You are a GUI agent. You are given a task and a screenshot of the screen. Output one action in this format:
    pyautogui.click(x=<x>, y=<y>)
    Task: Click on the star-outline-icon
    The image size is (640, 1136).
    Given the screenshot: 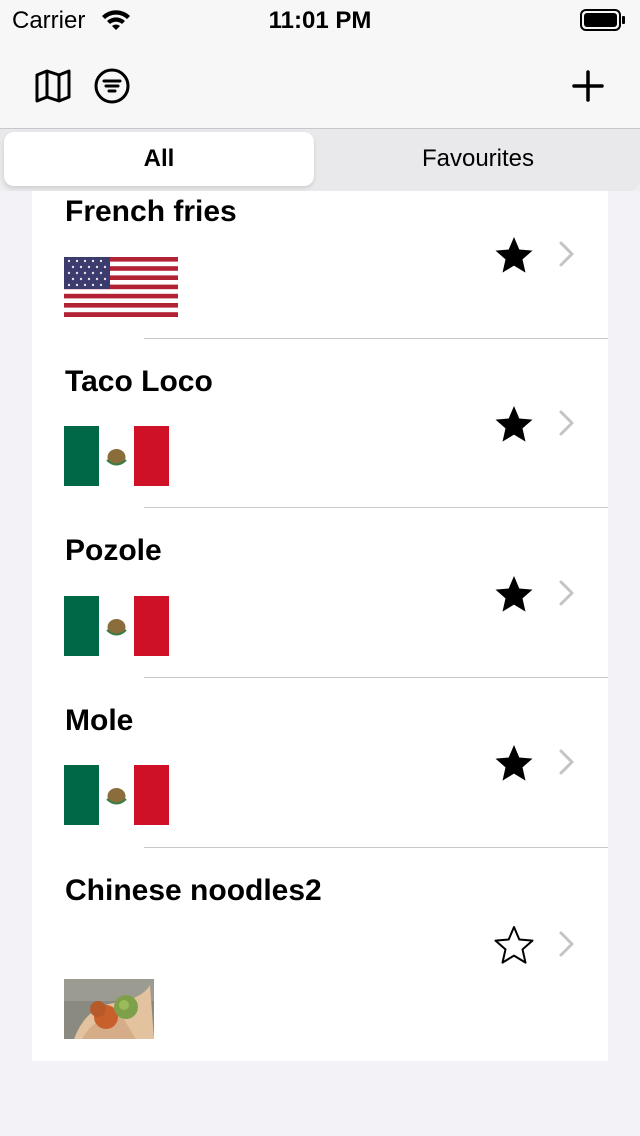 What is the action you would take?
    pyautogui.click(x=514, y=945)
    